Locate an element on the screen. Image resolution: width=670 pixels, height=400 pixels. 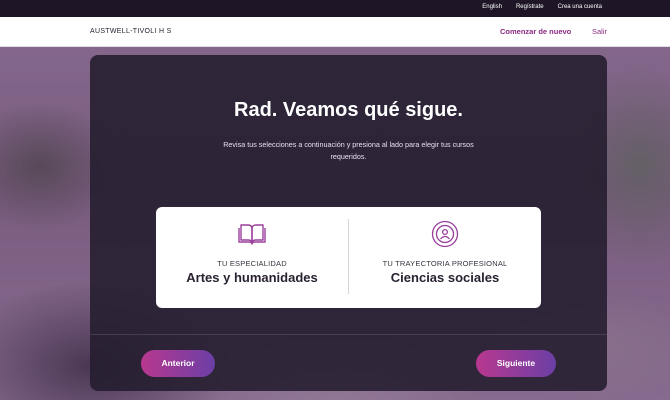
major-label: TU ESPECIALIDAD is located at coordinates (252, 263).